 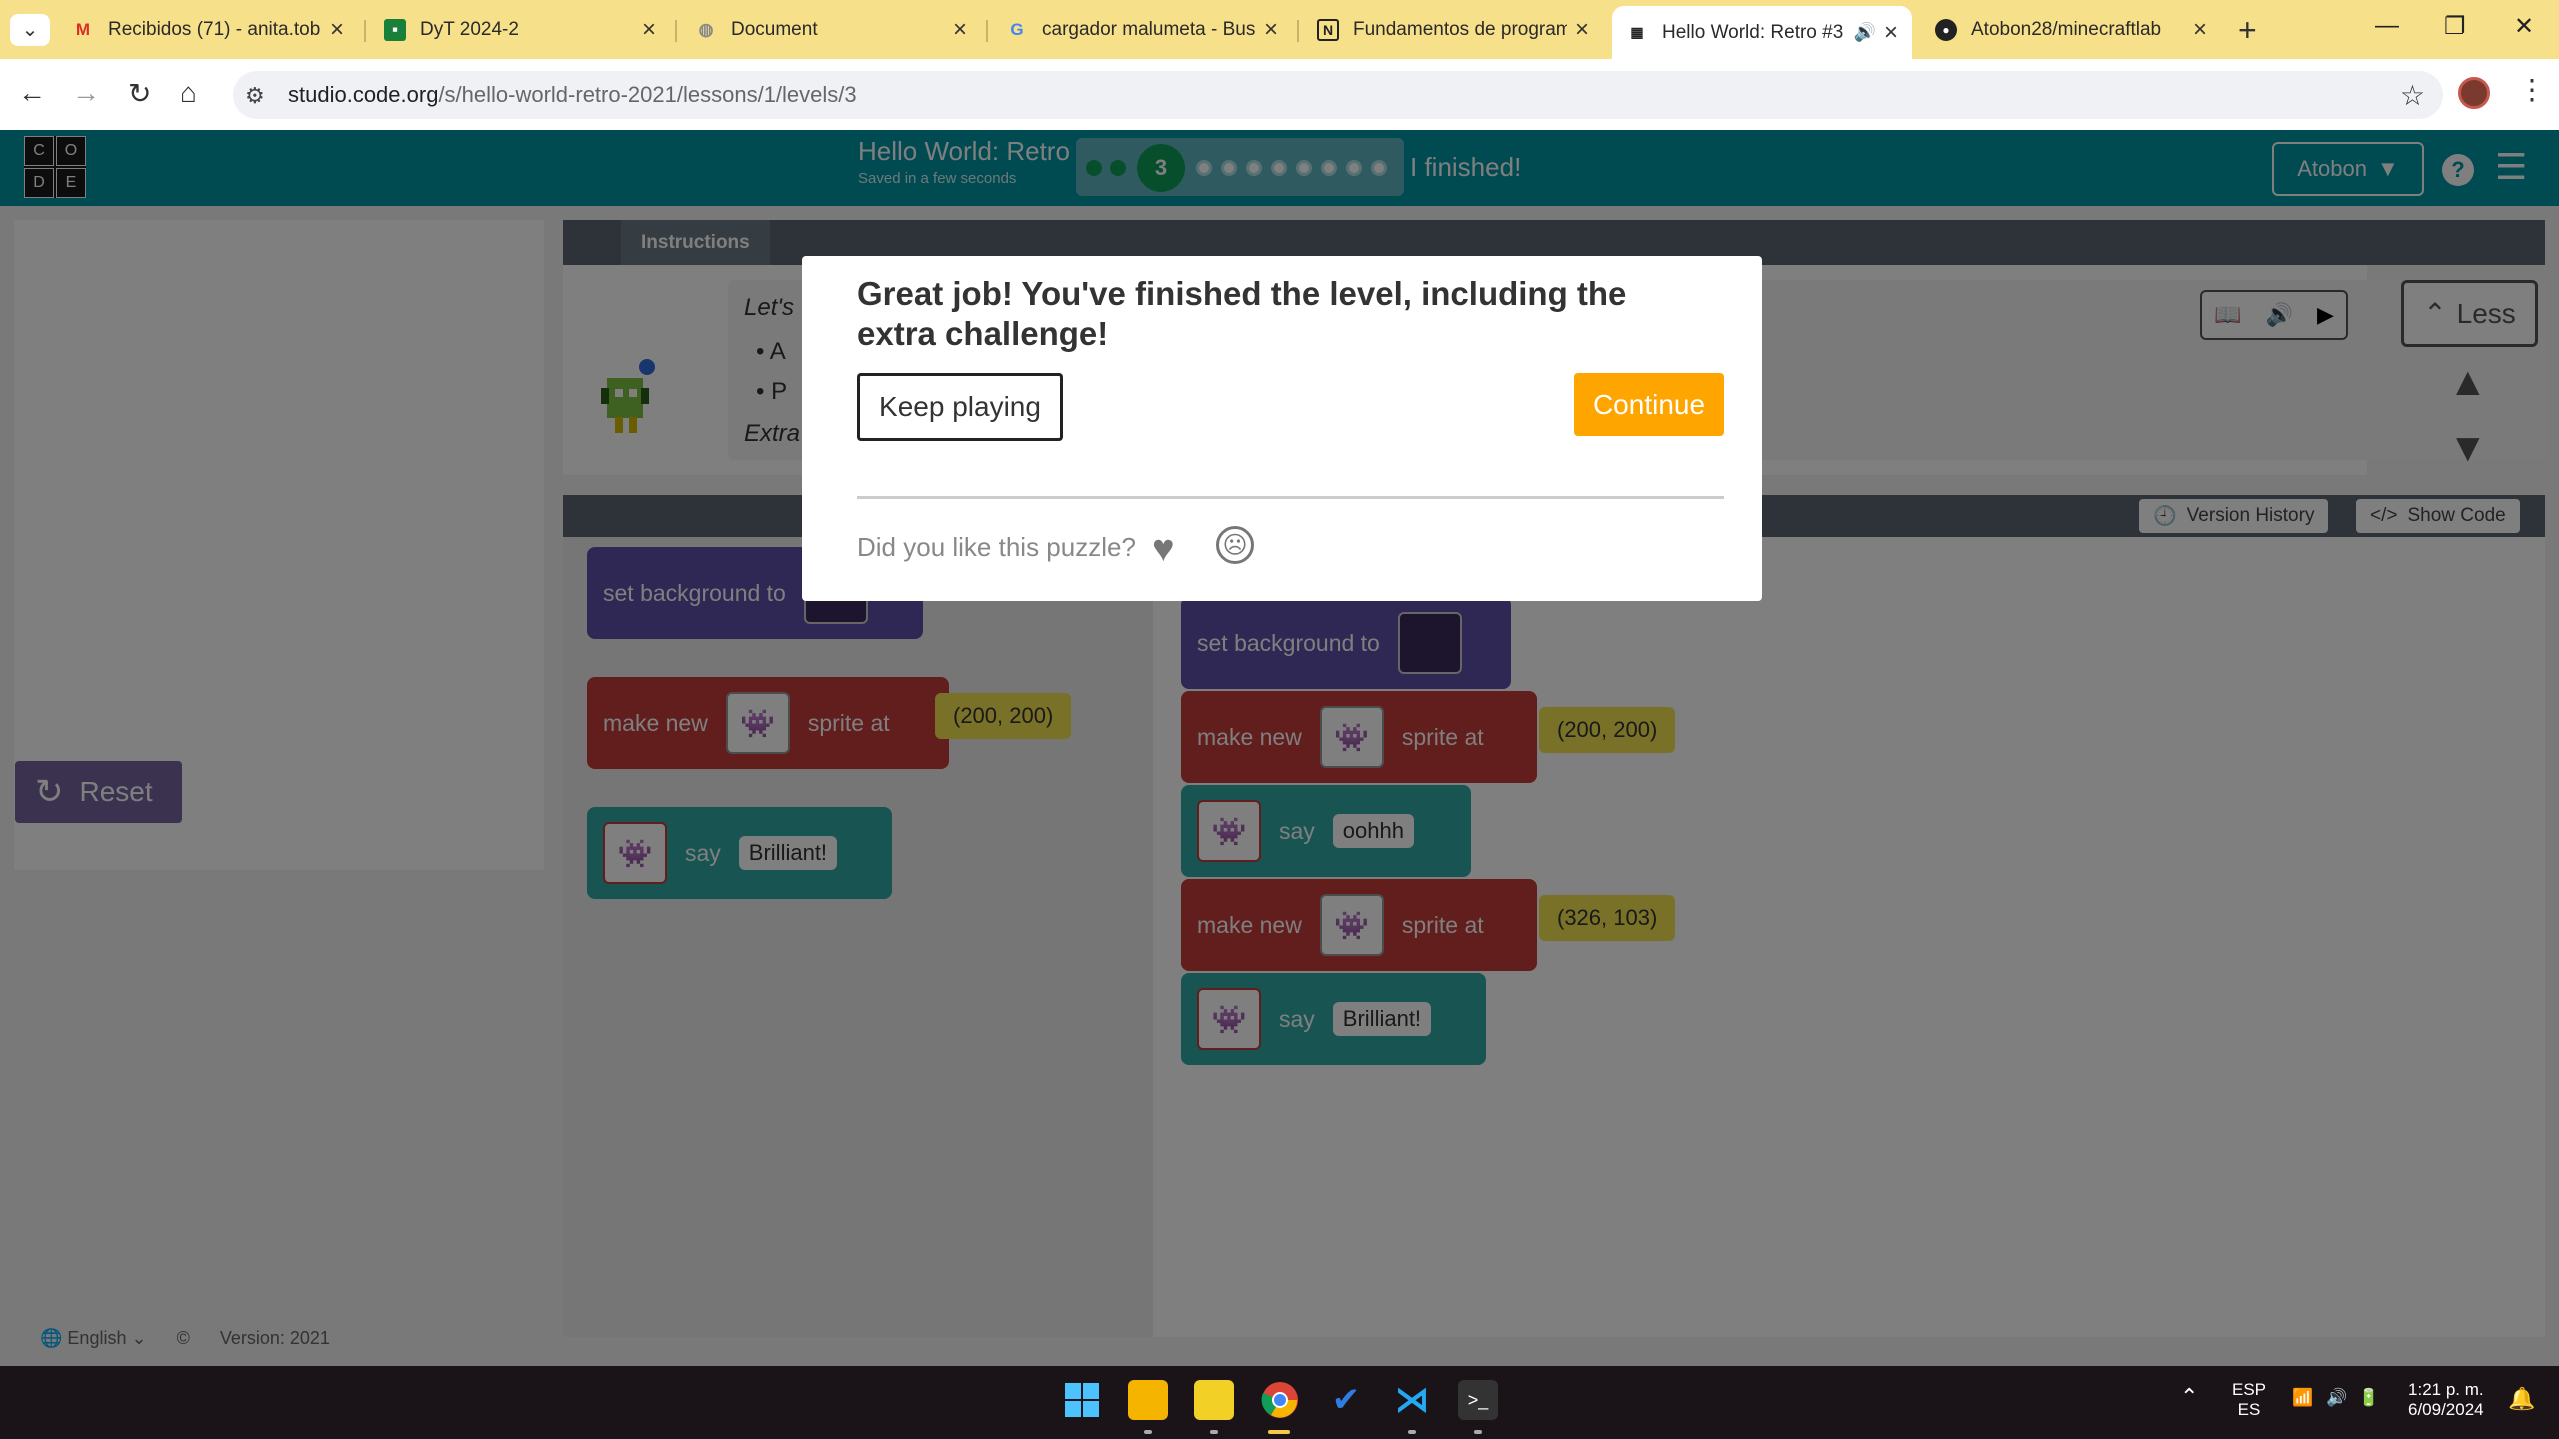 What do you see at coordinates (1290, 497) in the screenshot?
I see `dialog-divider` at bounding box center [1290, 497].